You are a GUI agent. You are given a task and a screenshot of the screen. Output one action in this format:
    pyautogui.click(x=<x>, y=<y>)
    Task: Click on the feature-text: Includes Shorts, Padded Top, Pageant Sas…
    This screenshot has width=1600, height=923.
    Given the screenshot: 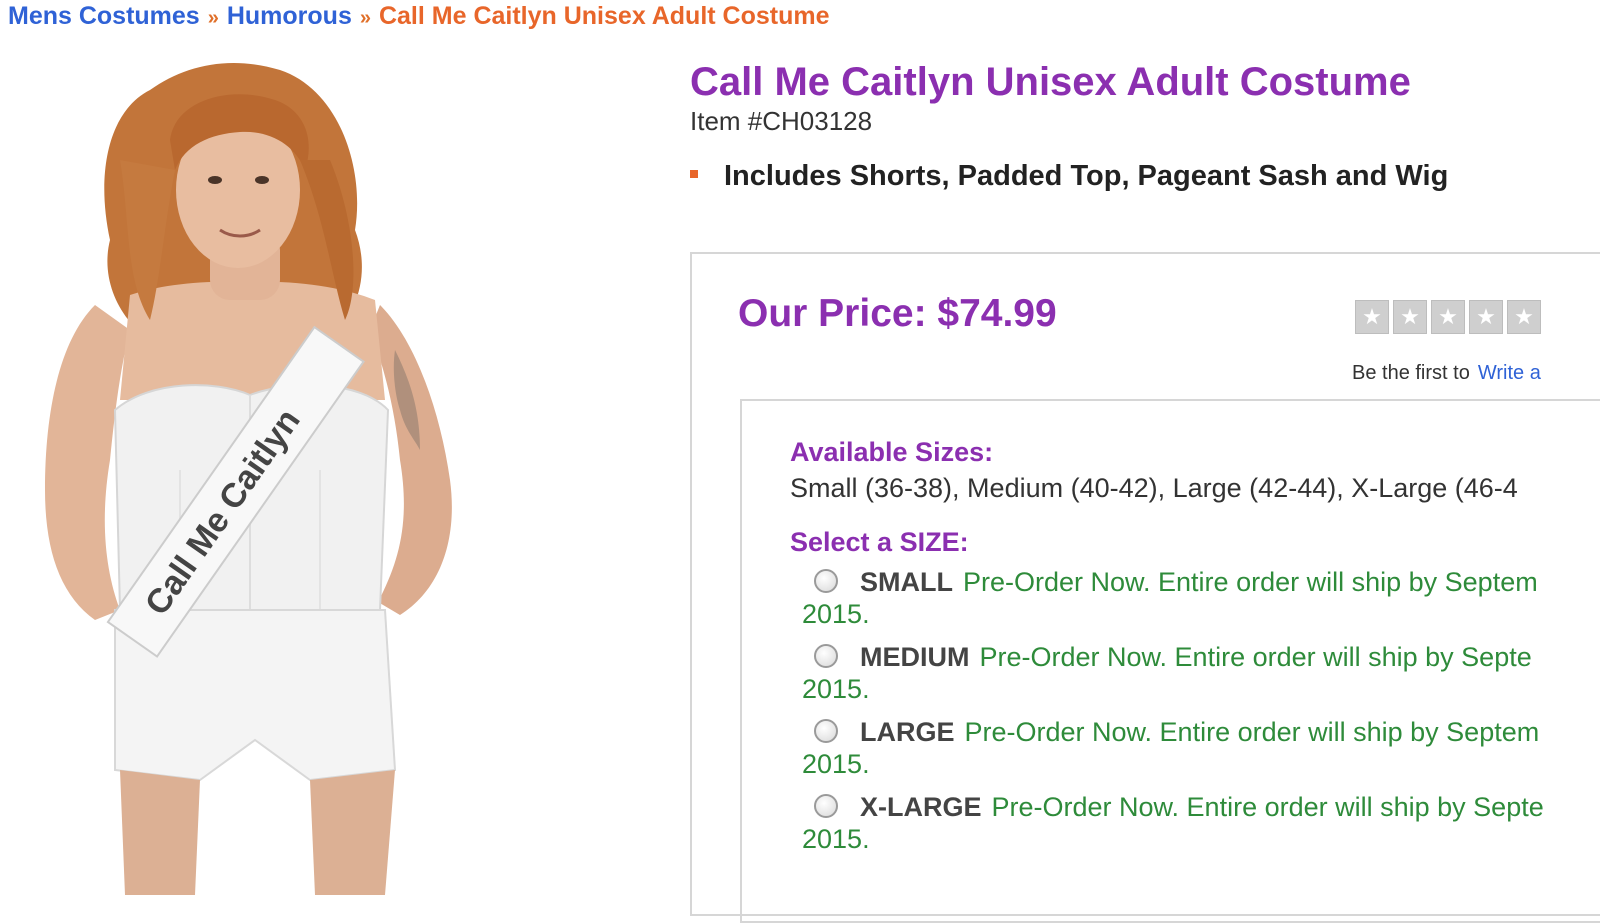 What is the action you would take?
    pyautogui.click(x=1086, y=176)
    